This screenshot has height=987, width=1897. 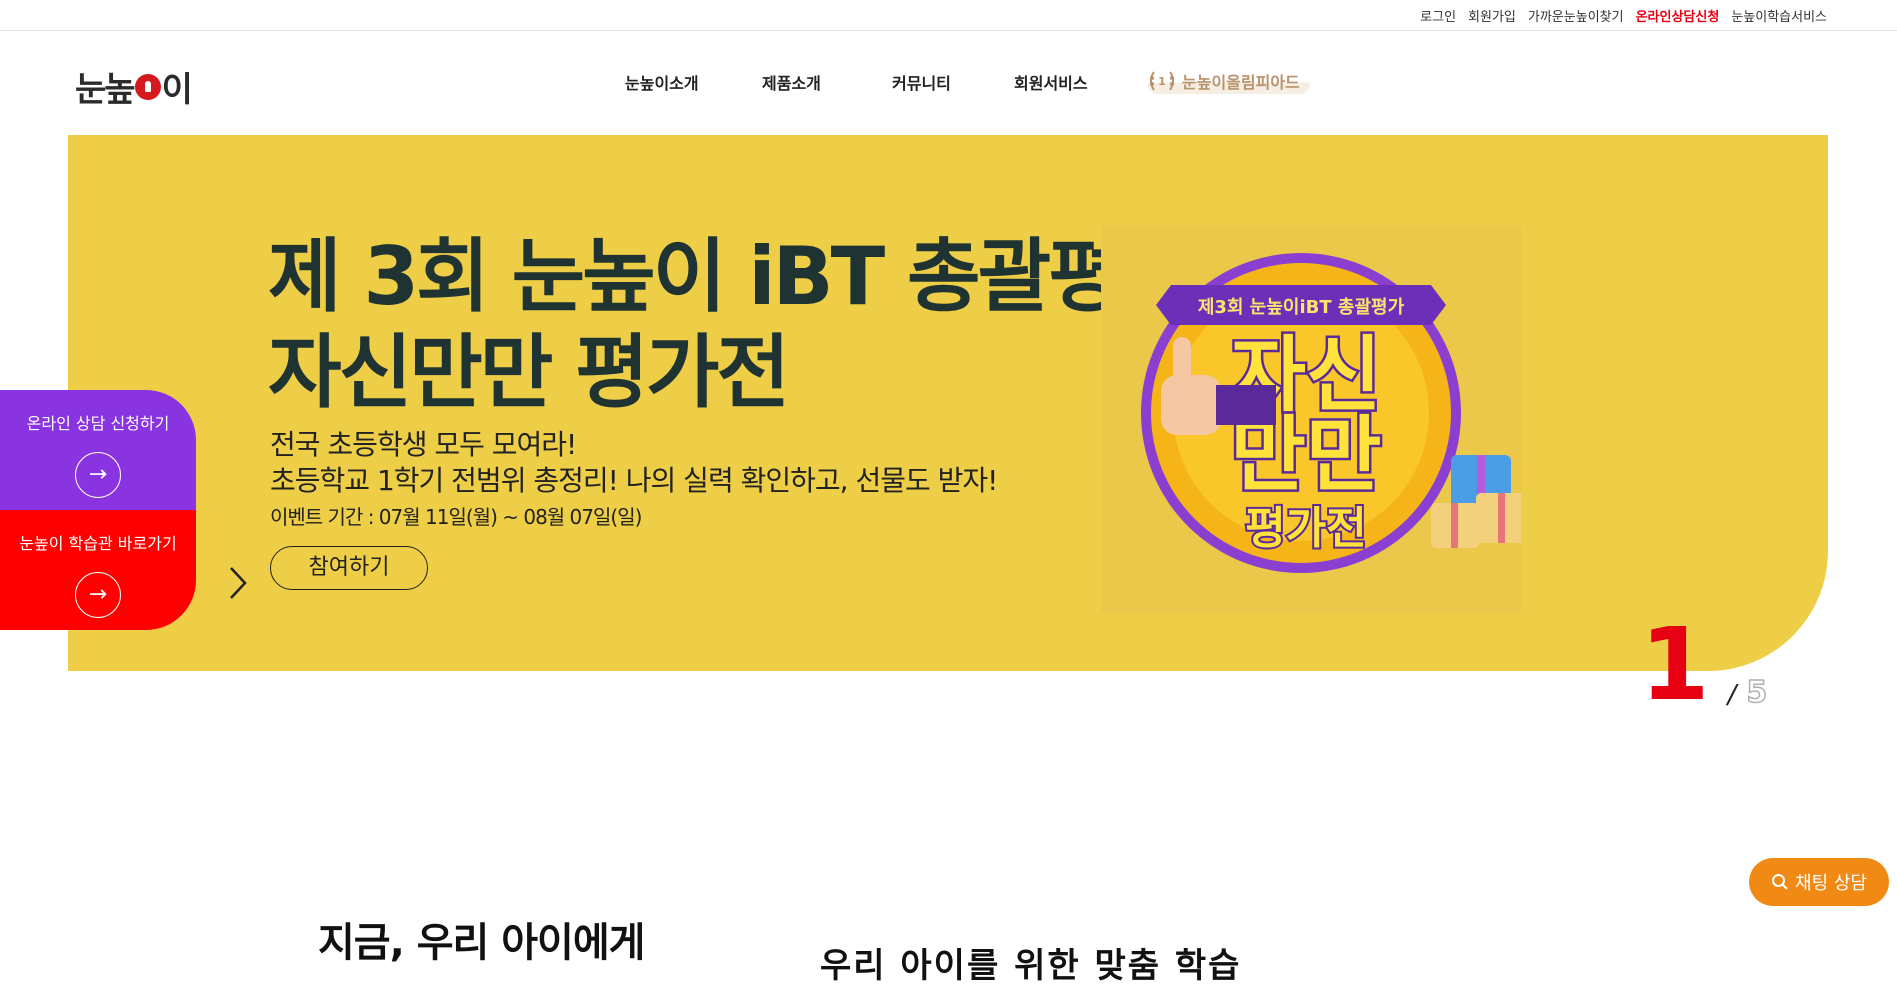 I want to click on olympiad-label: 눈높이올림피아드, so click(x=1241, y=82).